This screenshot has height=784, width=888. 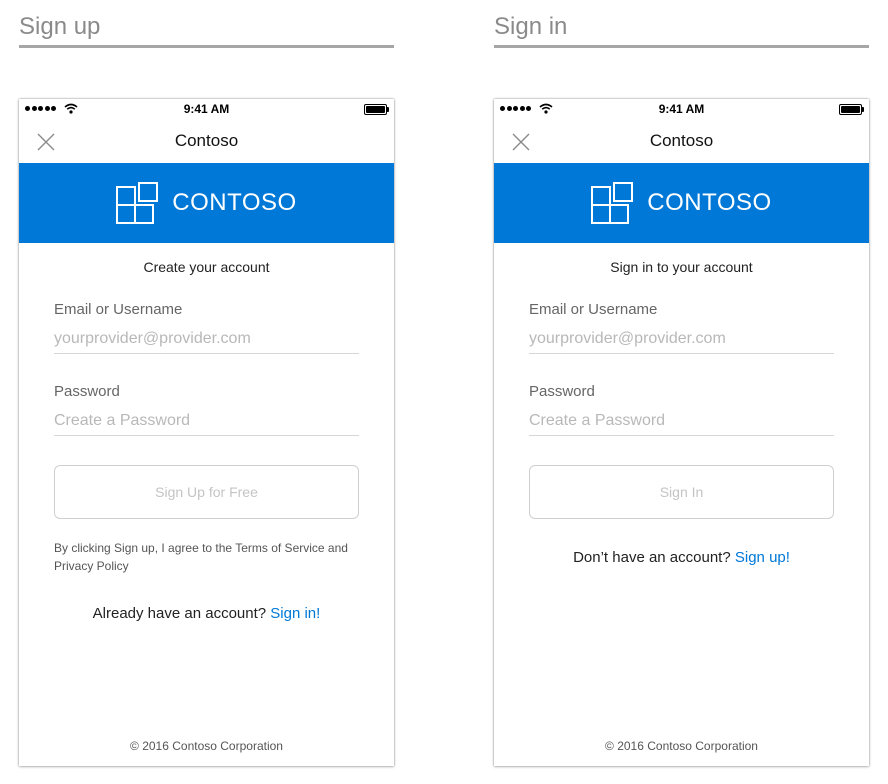 I want to click on signup-section-title: Sign up, so click(x=60, y=26).